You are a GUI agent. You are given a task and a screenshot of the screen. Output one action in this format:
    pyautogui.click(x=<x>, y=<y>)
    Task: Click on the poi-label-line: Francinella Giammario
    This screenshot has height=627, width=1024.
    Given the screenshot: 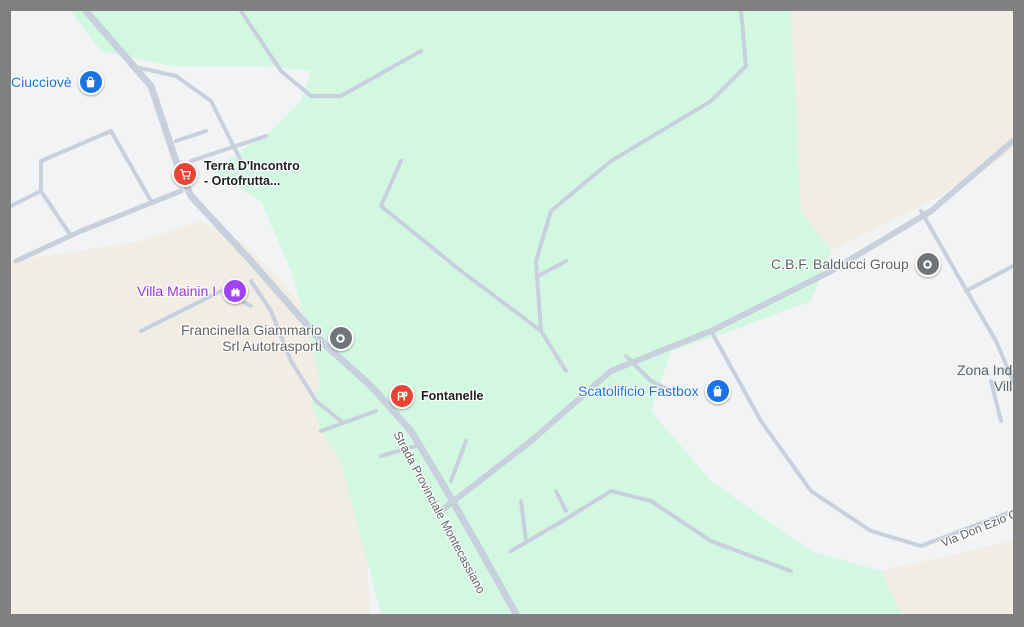 What is the action you would take?
    pyautogui.click(x=251, y=330)
    